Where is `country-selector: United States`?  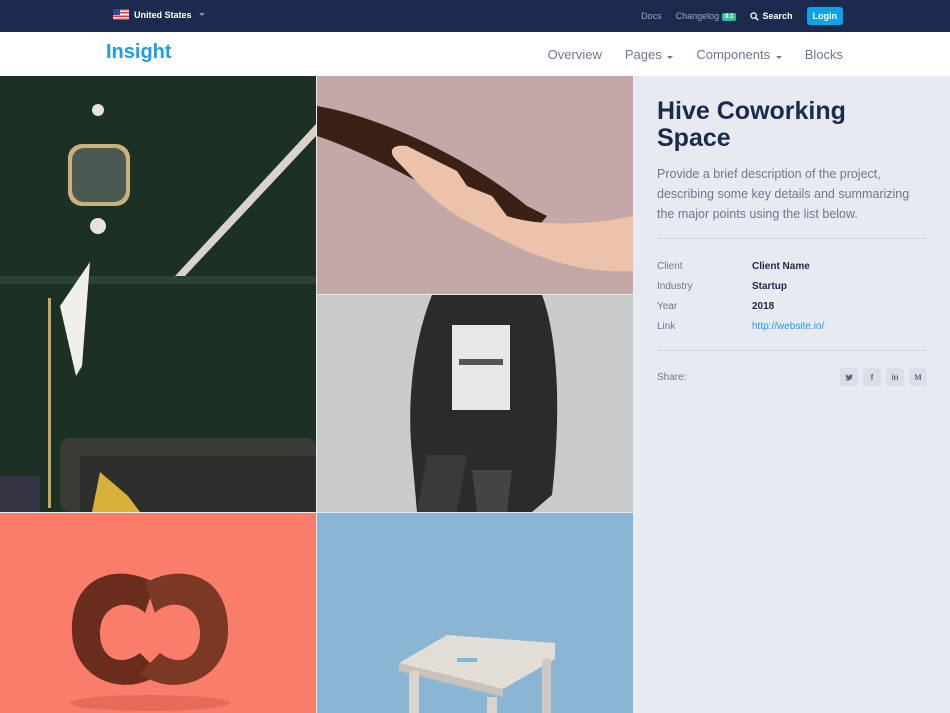
country-selector: United States is located at coordinates (159, 14).